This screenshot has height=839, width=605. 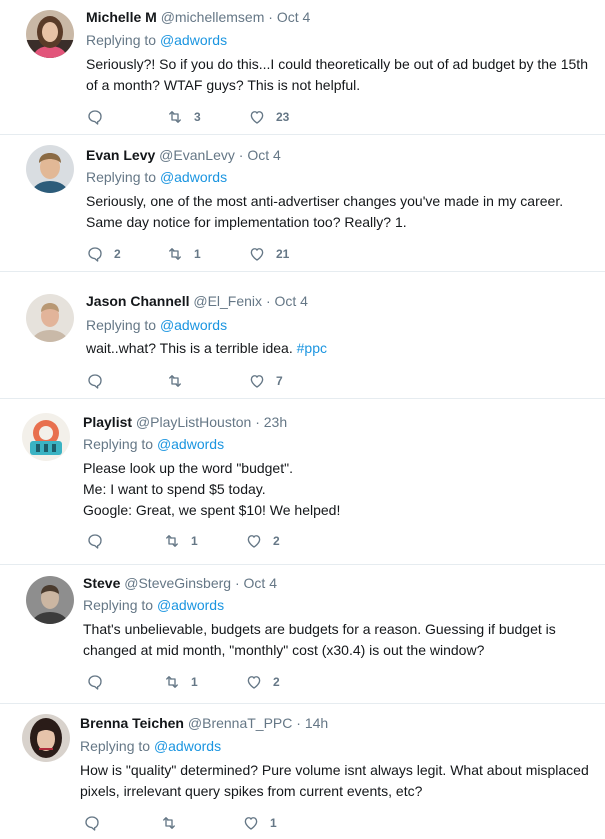 What do you see at coordinates (316, 723) in the screenshot?
I see `timestamp: 14h` at bounding box center [316, 723].